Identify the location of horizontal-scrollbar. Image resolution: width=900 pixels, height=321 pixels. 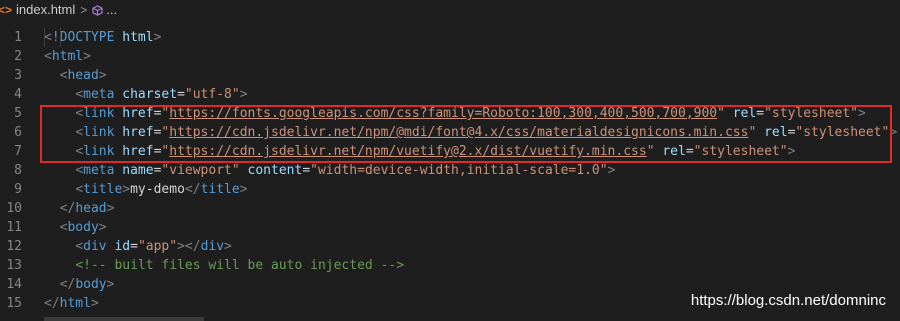
(124, 319).